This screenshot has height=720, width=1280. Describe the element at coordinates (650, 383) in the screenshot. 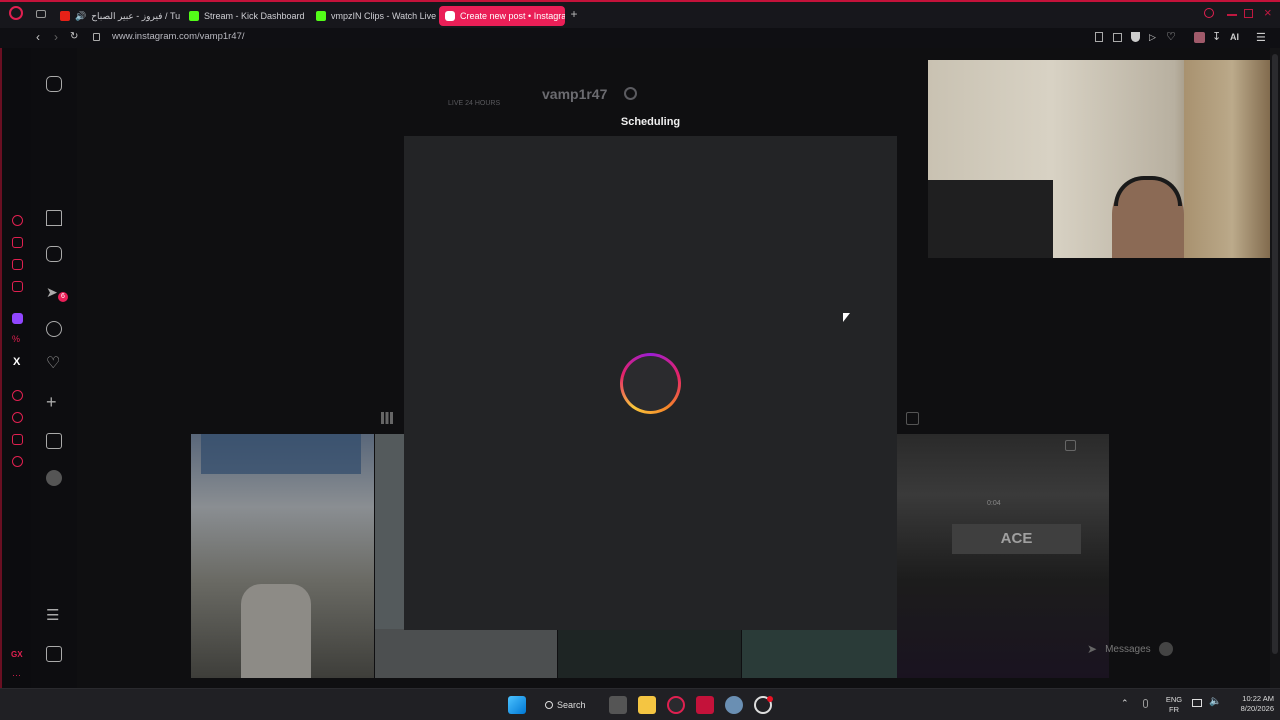

I see `loading-spinner-icon` at that location.